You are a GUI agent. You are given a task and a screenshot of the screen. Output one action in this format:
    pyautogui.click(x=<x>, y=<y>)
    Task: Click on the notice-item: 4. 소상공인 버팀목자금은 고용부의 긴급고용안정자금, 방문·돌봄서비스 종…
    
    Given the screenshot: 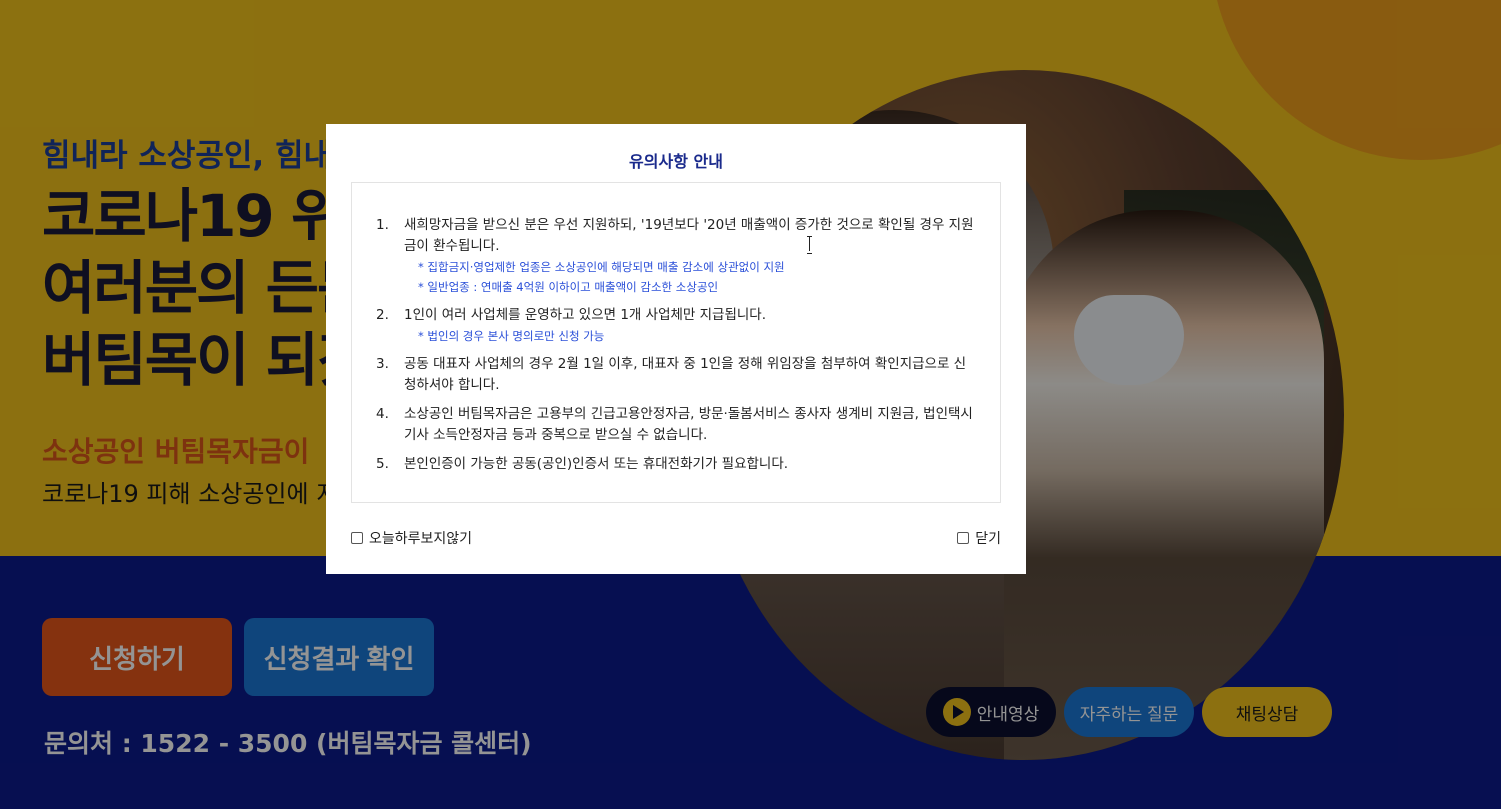 What is the action you would take?
    pyautogui.click(x=676, y=425)
    